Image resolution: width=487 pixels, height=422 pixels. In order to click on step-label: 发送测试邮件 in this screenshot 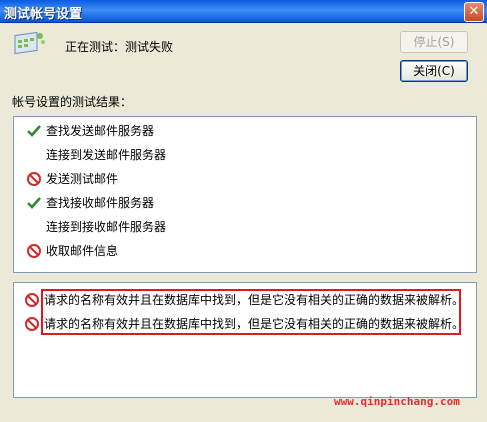, I will do `click(82, 179)`.